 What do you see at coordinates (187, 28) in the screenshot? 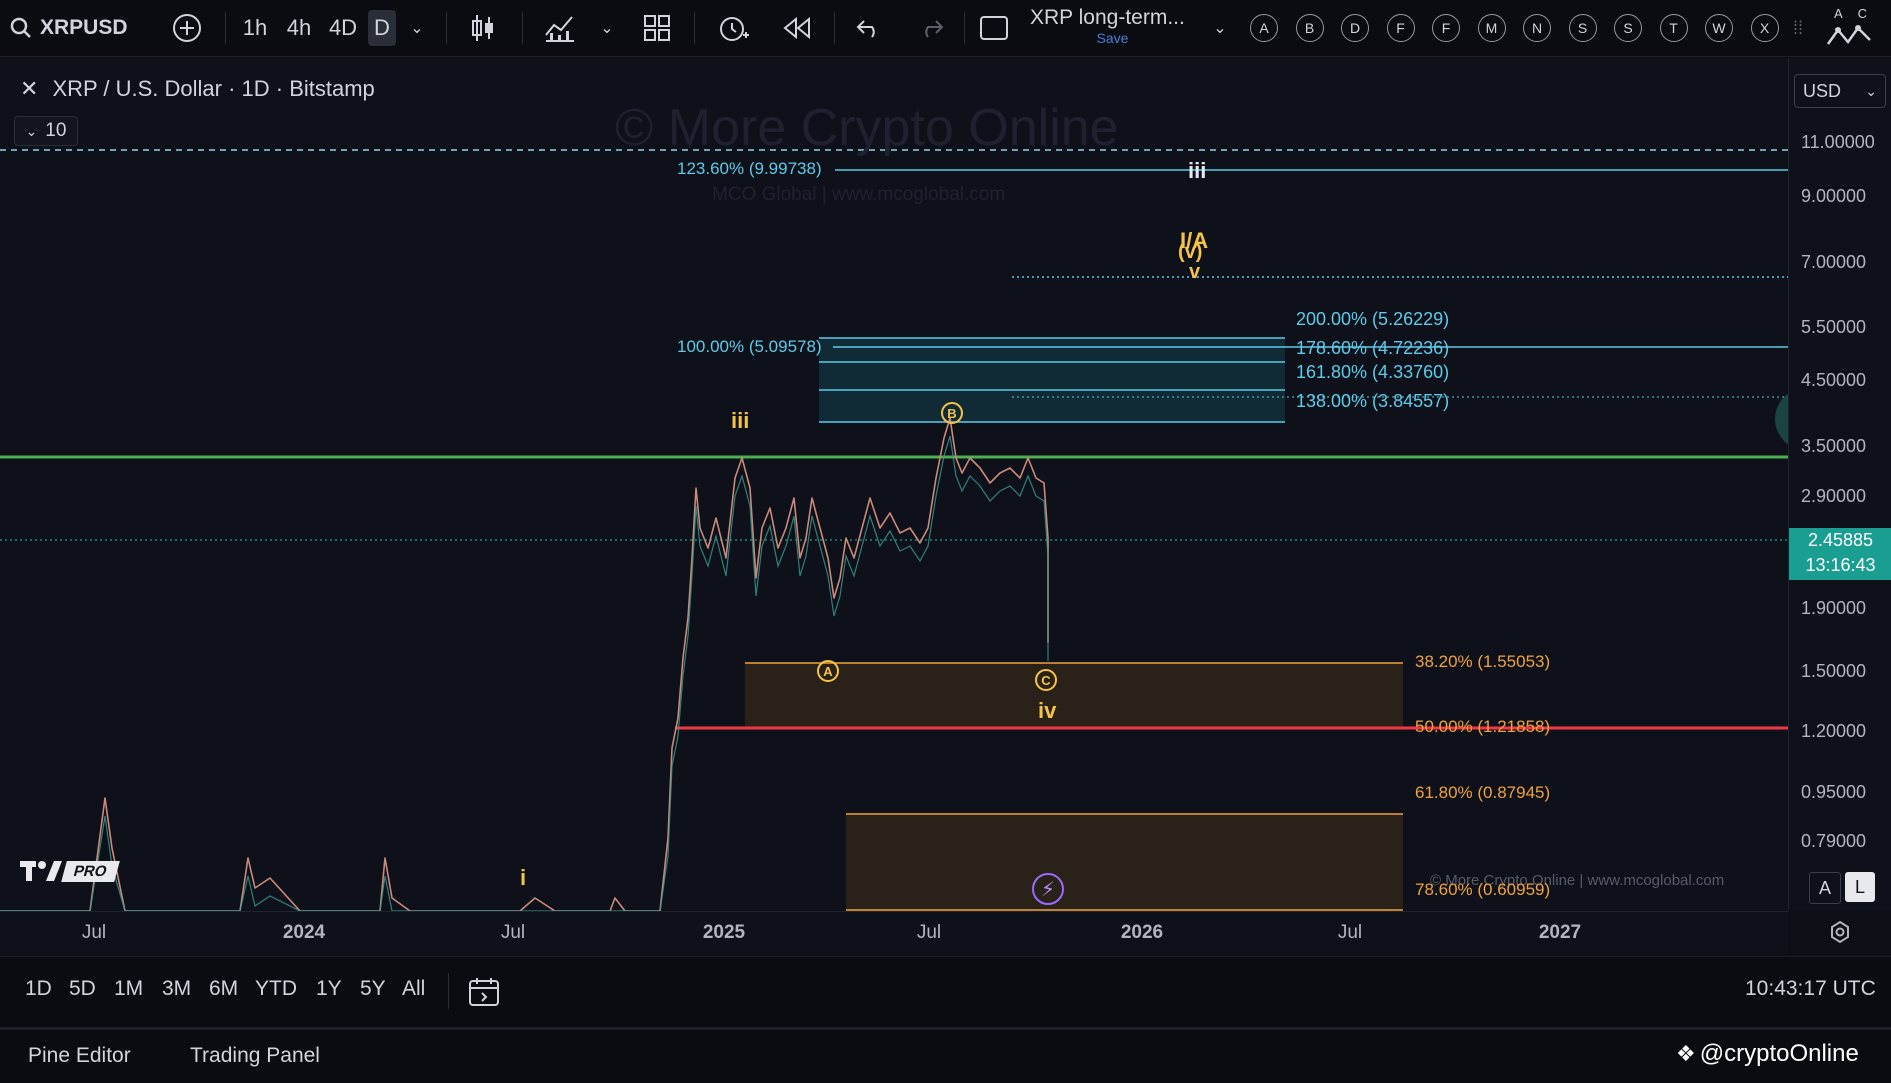
I see `compare-add-icon` at bounding box center [187, 28].